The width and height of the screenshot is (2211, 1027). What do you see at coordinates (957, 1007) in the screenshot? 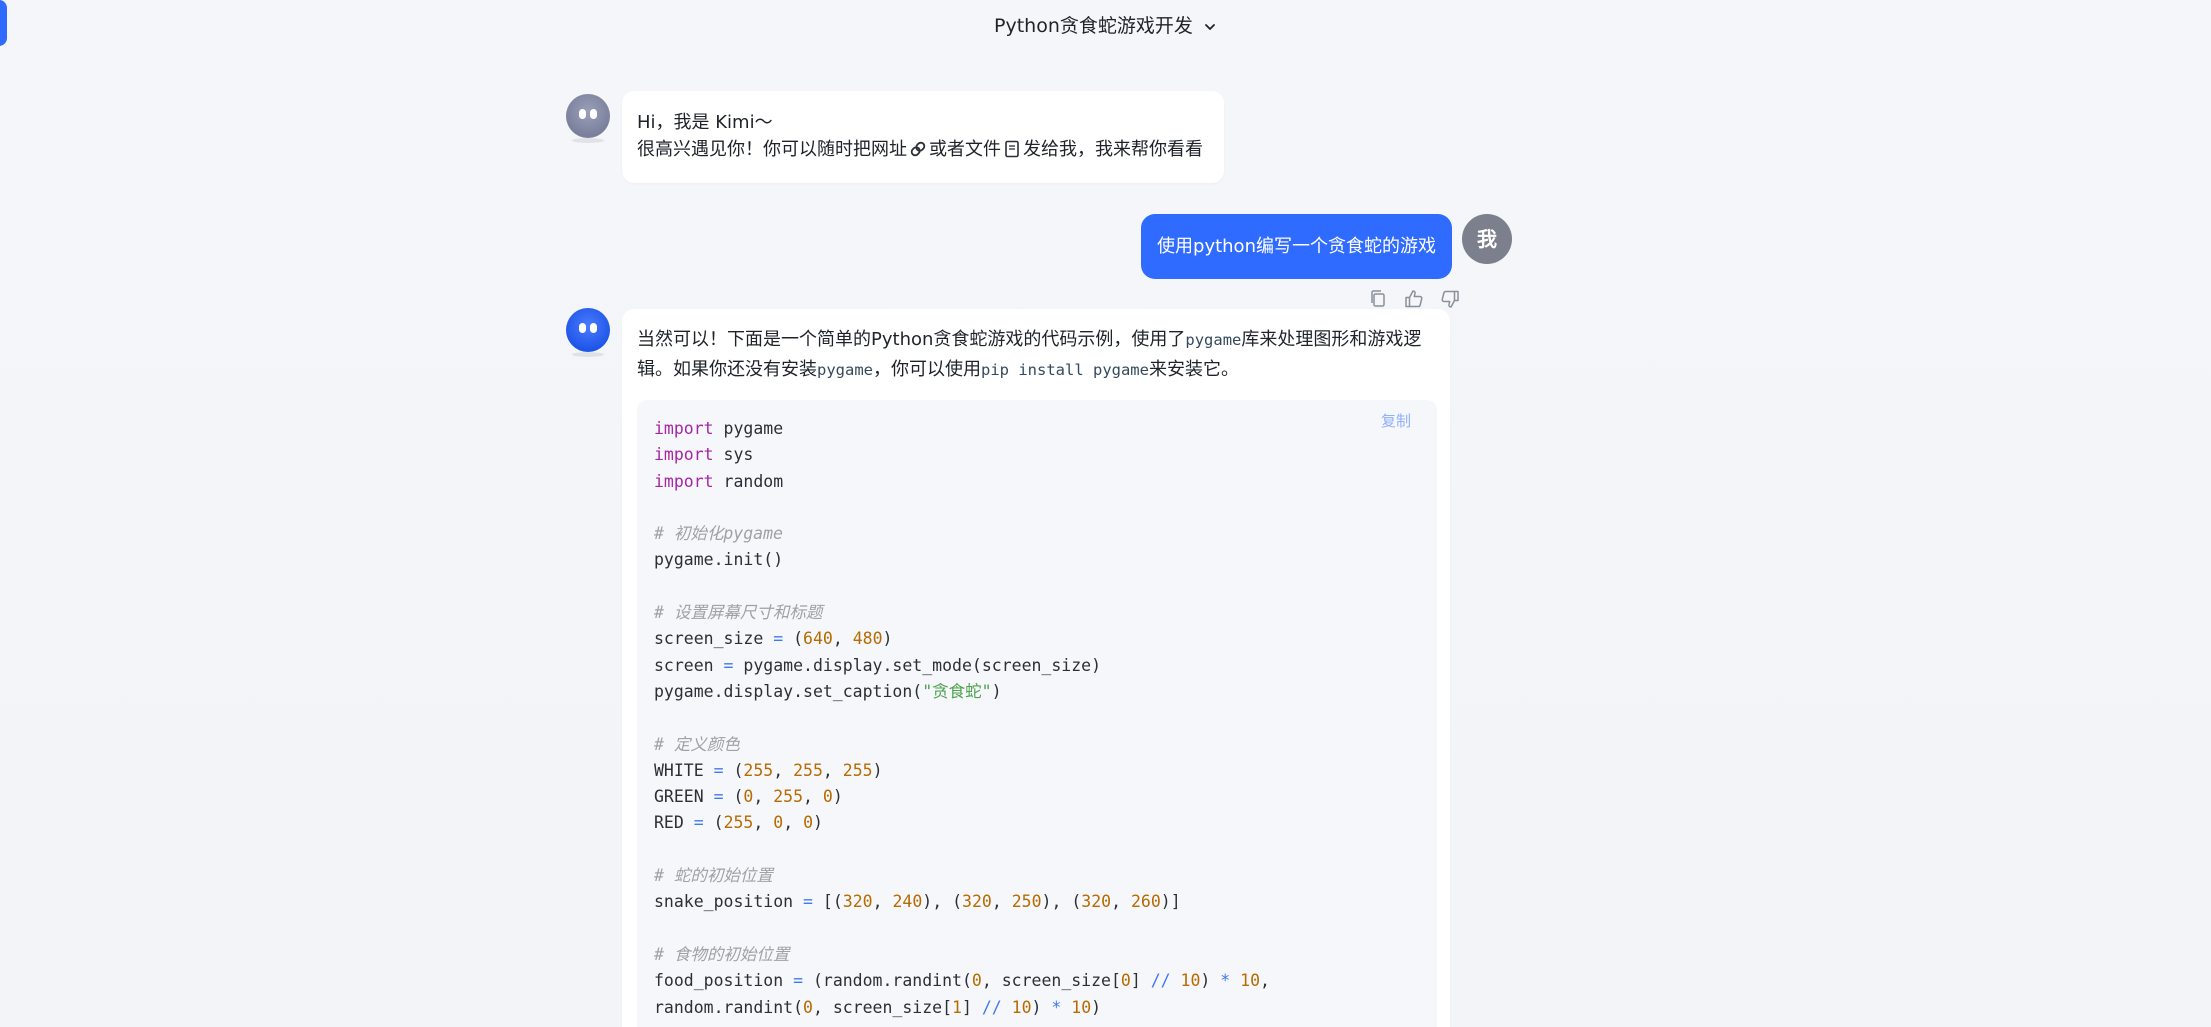
I see `code-token: 1` at bounding box center [957, 1007].